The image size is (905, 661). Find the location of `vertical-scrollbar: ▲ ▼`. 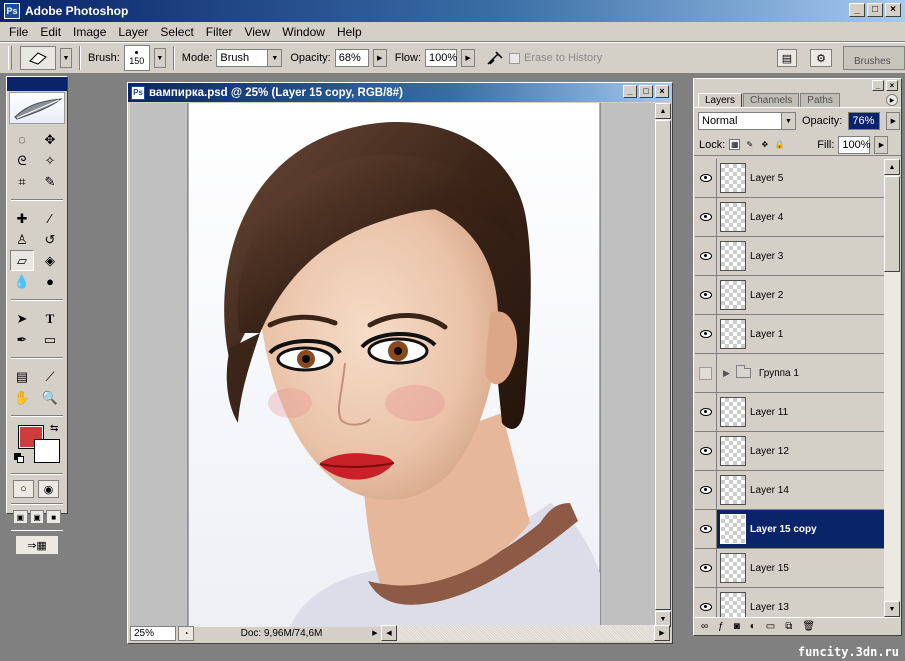

vertical-scrollbar: ▲ ▼ is located at coordinates (662, 365).